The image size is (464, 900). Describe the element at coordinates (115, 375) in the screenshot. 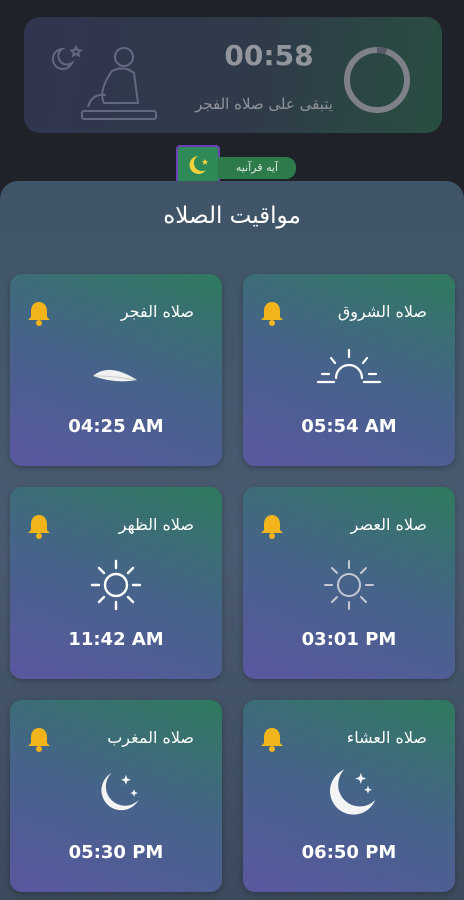

I see `feather-icon` at that location.